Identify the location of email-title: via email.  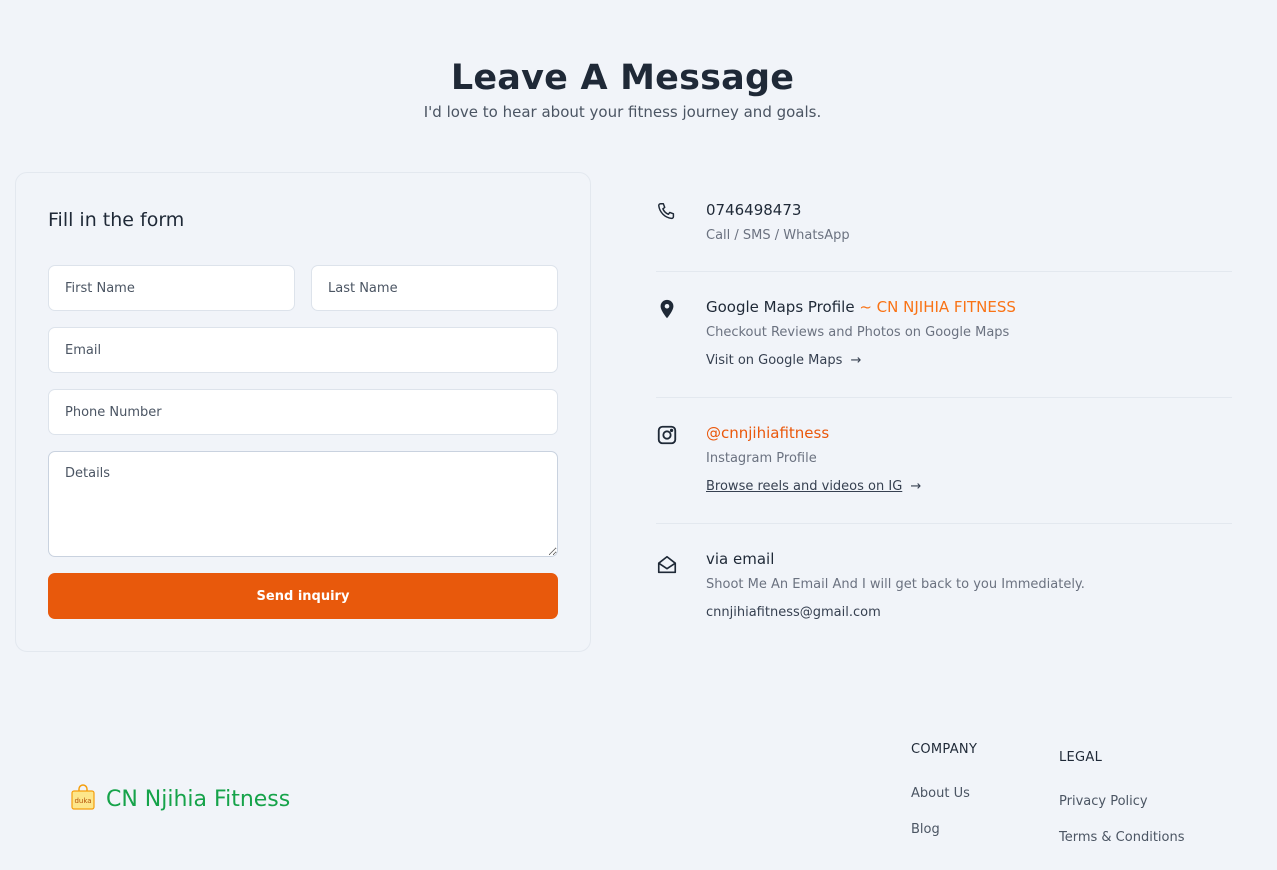
(740, 559).